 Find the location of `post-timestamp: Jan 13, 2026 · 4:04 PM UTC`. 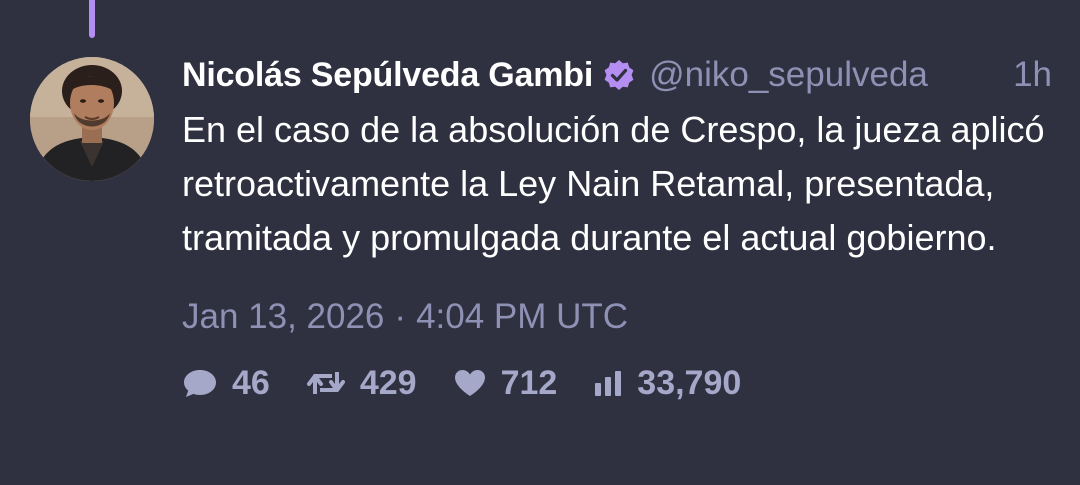

post-timestamp: Jan 13, 2026 · 4:04 PM UTC is located at coordinates (617, 317).